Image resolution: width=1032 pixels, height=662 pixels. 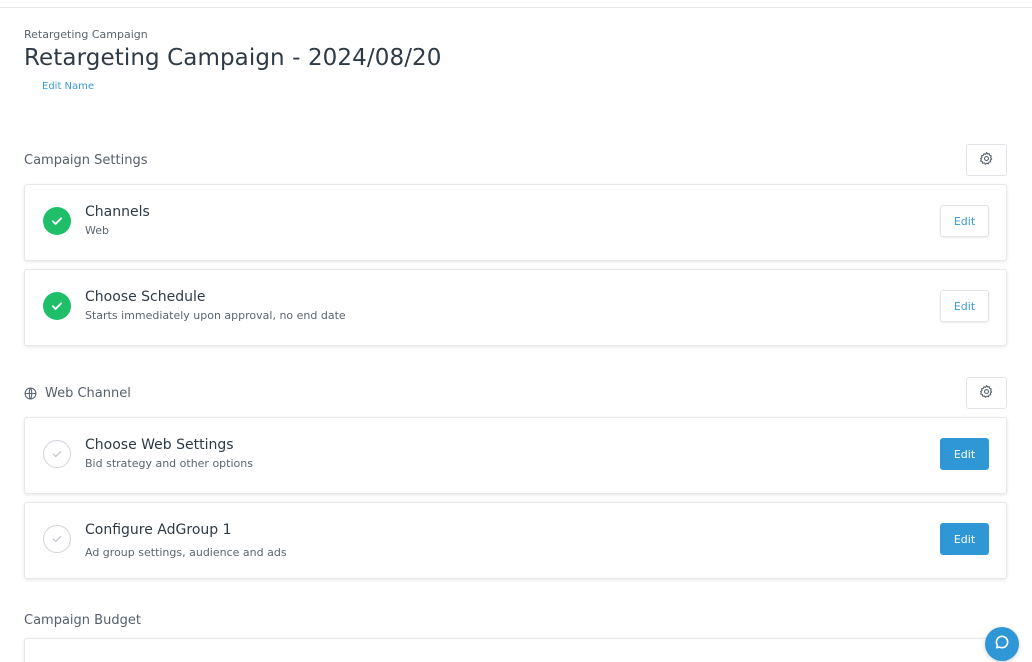 What do you see at coordinates (97, 230) in the screenshot?
I see `card-subtitle: Web` at bounding box center [97, 230].